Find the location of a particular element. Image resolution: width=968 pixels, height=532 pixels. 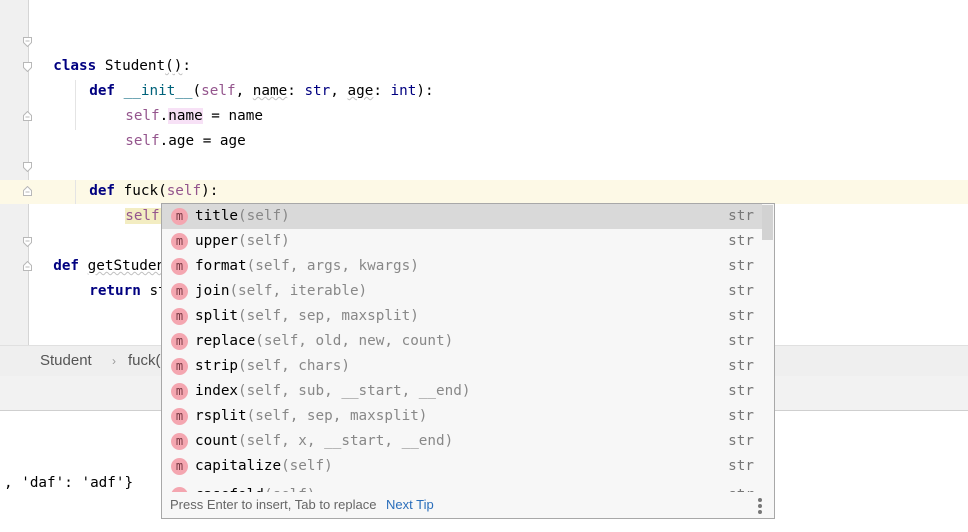

completion-item-name: count(self, x, __start, __end) is located at coordinates (324, 441).